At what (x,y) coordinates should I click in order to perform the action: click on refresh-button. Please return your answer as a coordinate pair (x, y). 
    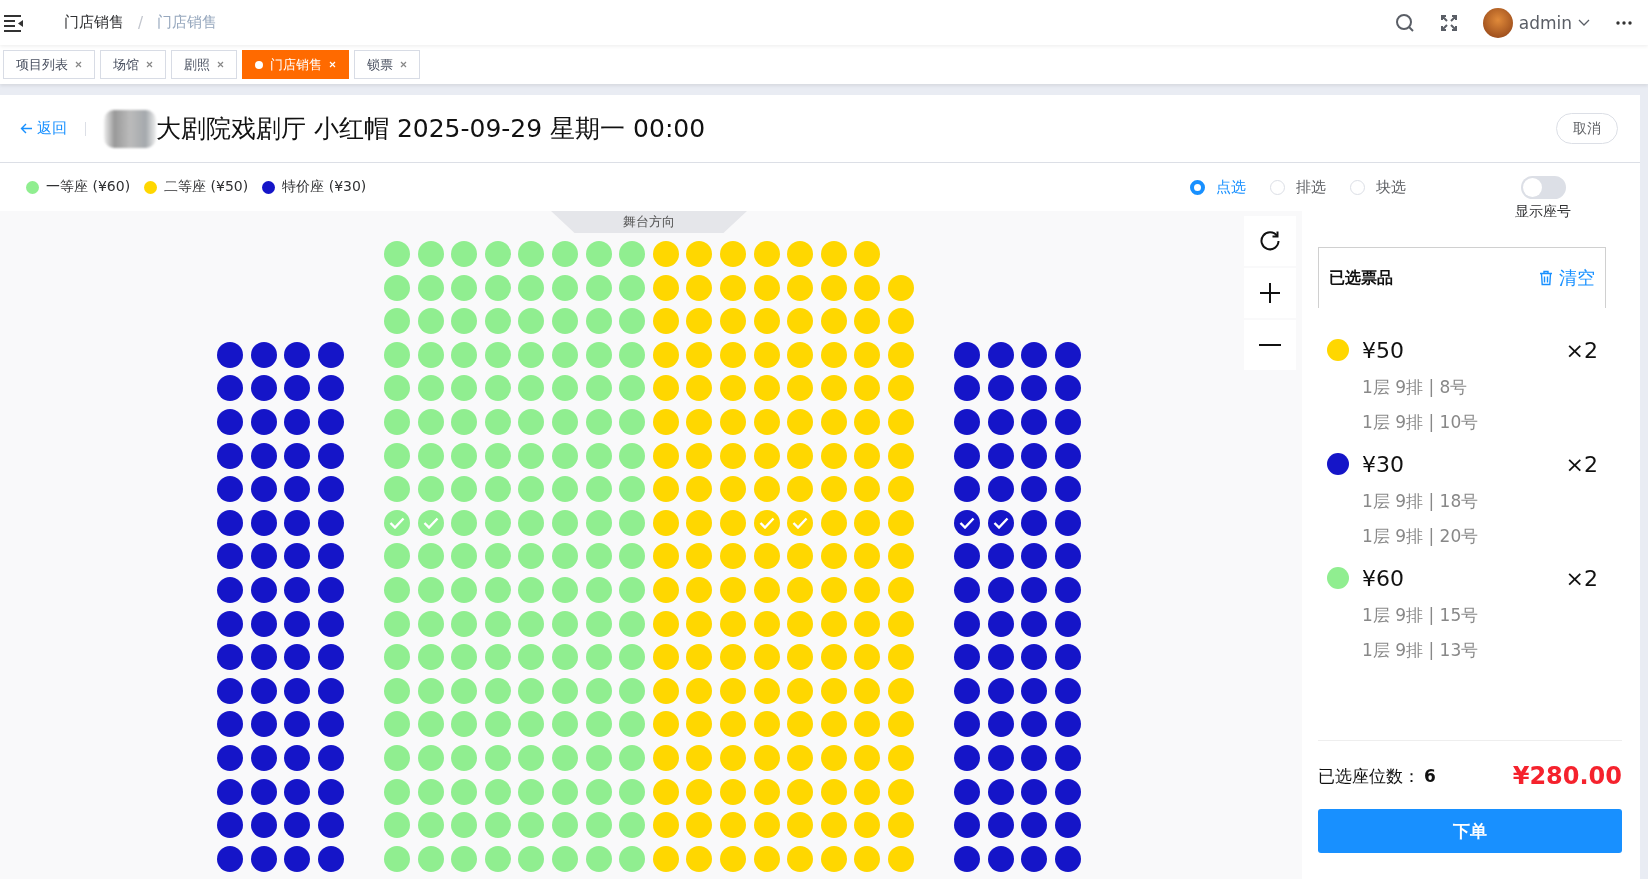
    Looking at the image, I should click on (1270, 241).